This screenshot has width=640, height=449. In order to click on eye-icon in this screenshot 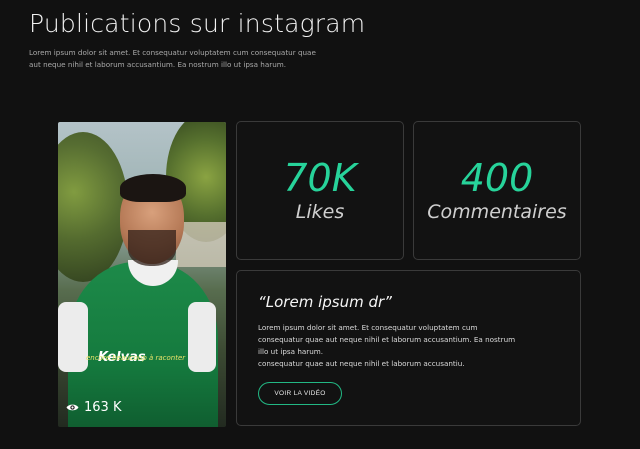, I will do `click(72, 407)`.